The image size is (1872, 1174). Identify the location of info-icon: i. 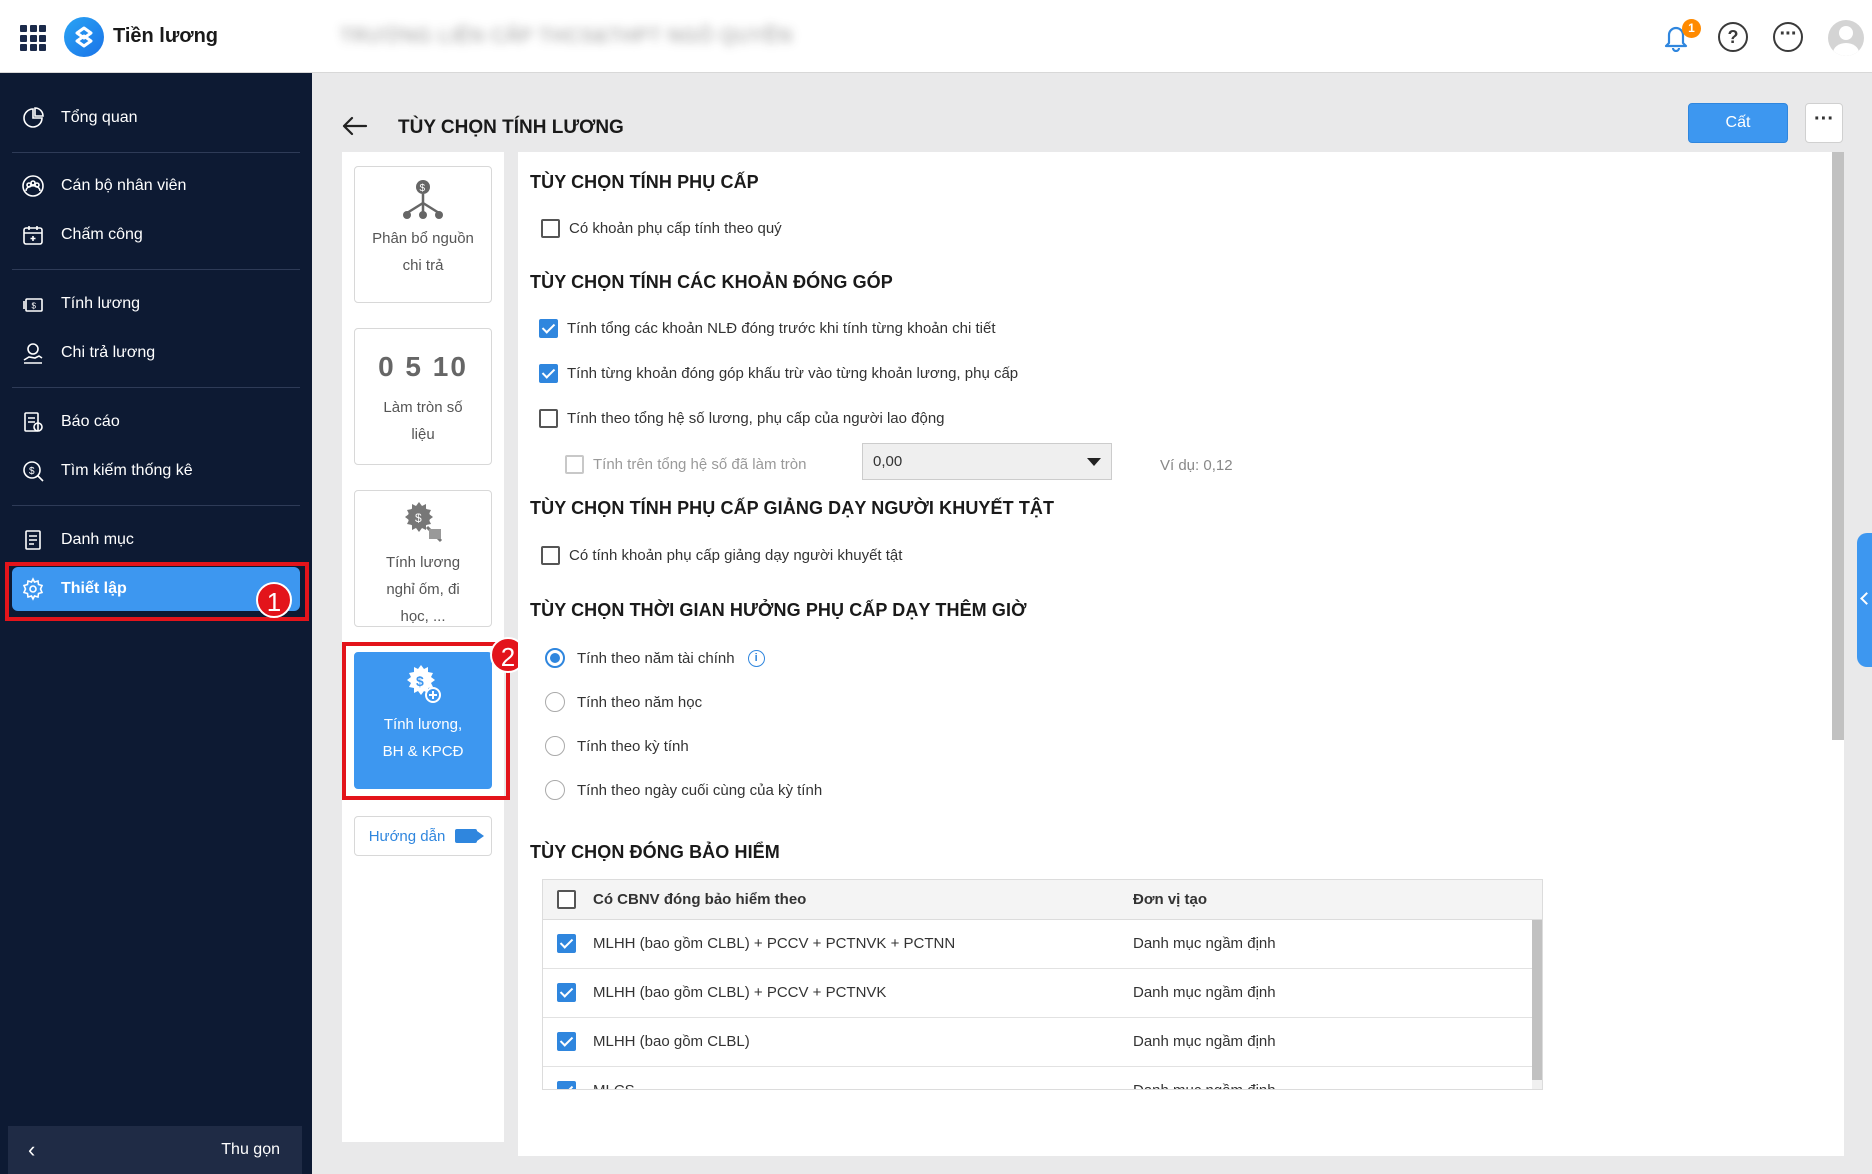
(756, 658).